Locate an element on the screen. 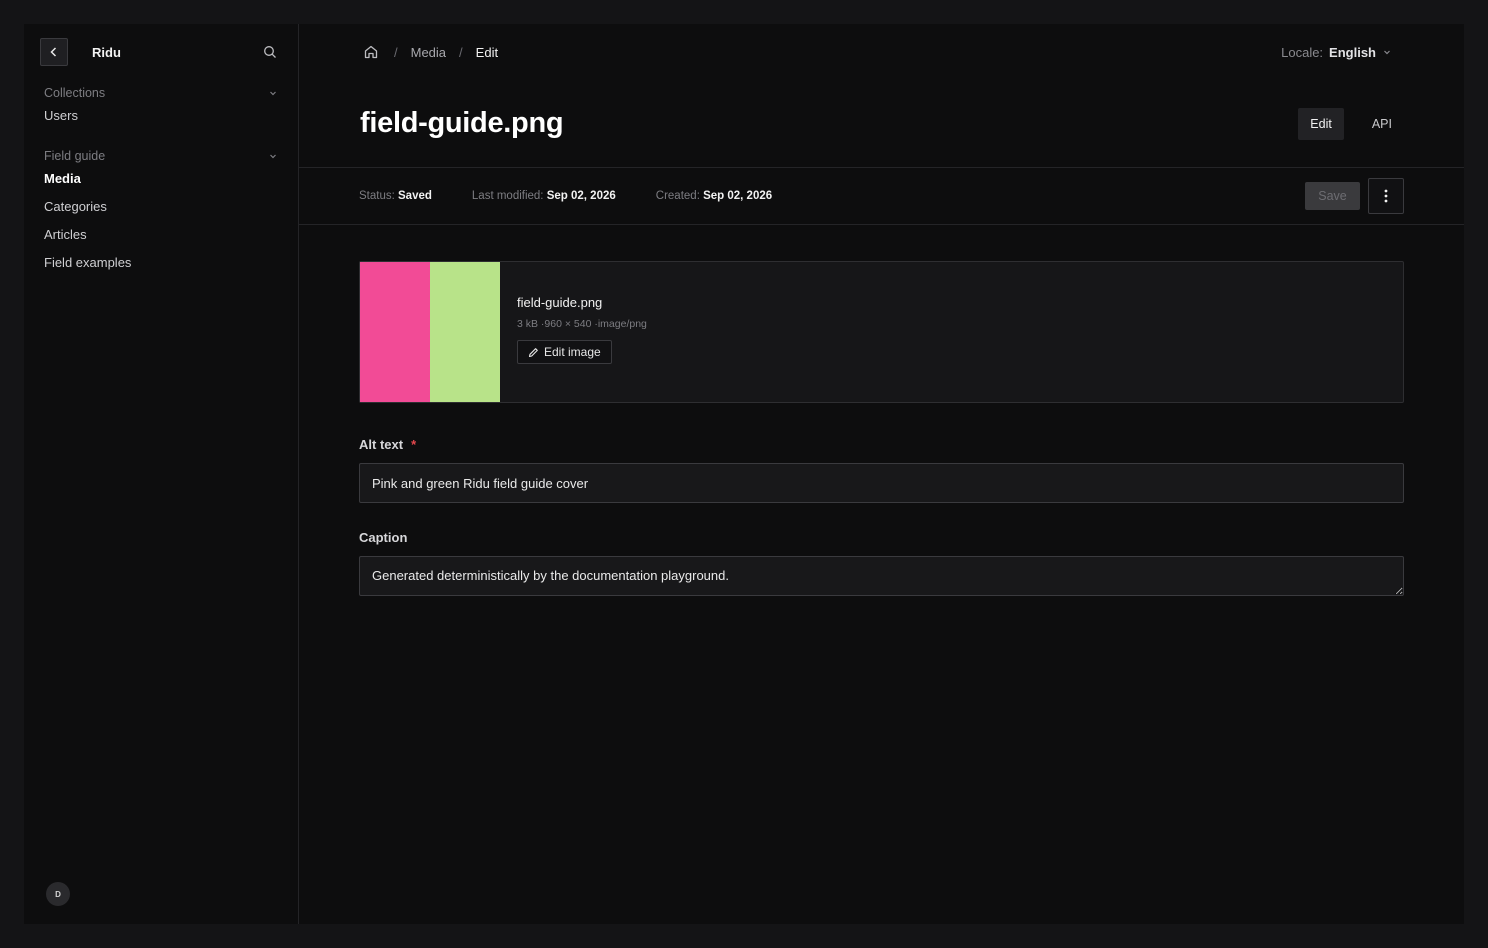 This screenshot has width=1488, height=948. breadcrumb: / Media / Edit is located at coordinates (822, 52).